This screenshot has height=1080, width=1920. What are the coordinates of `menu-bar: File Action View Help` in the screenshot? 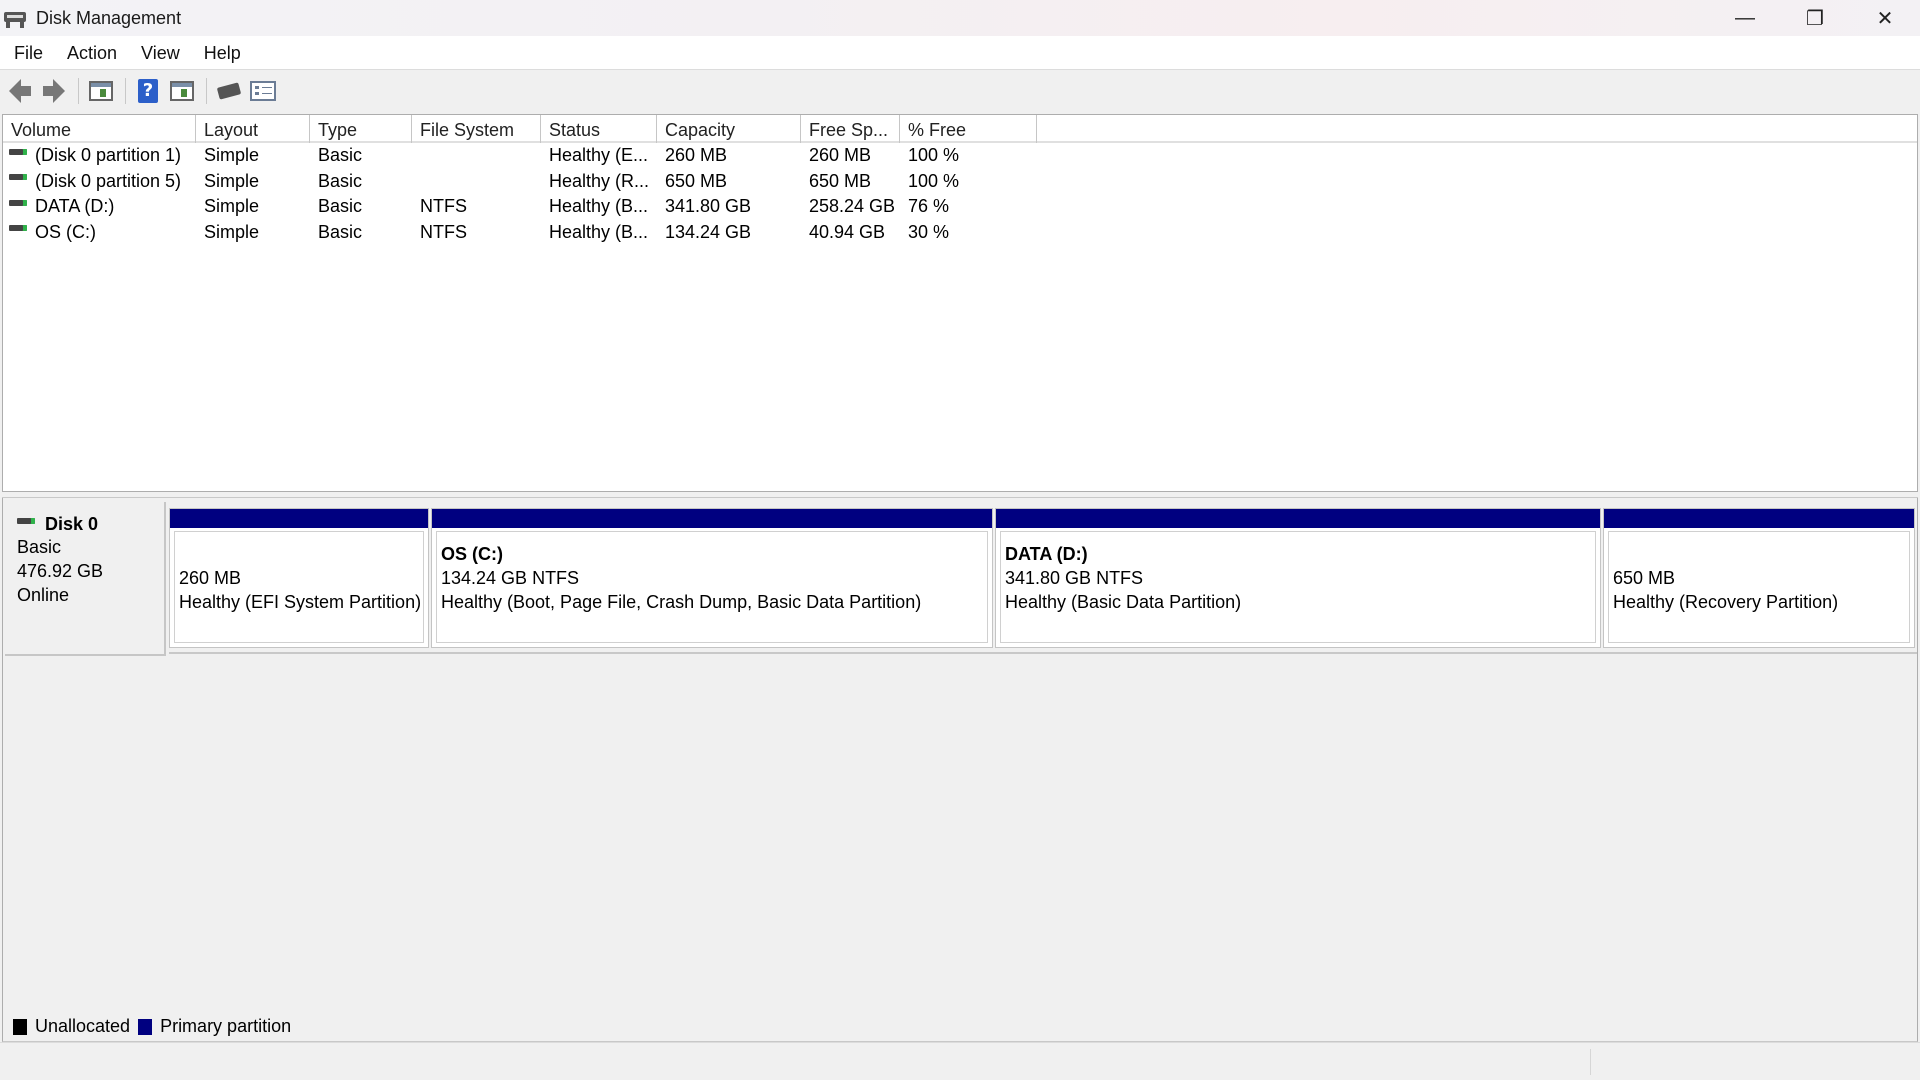 It's located at (960, 53).